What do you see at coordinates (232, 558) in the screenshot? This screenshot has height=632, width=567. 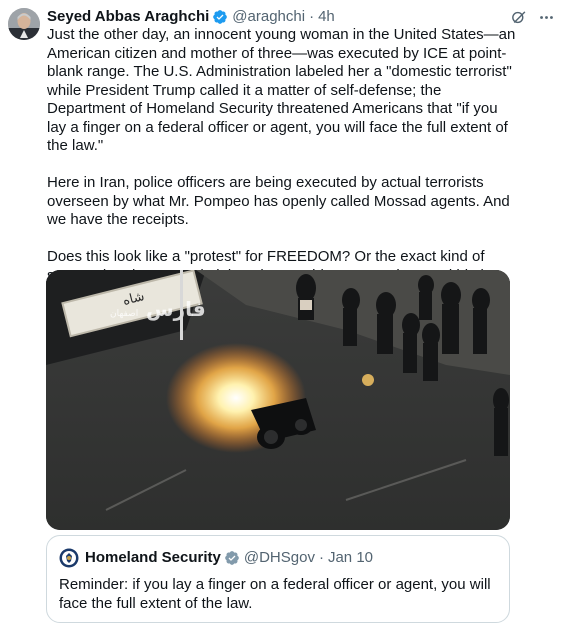 I see `gray-verified-badge-icon` at bounding box center [232, 558].